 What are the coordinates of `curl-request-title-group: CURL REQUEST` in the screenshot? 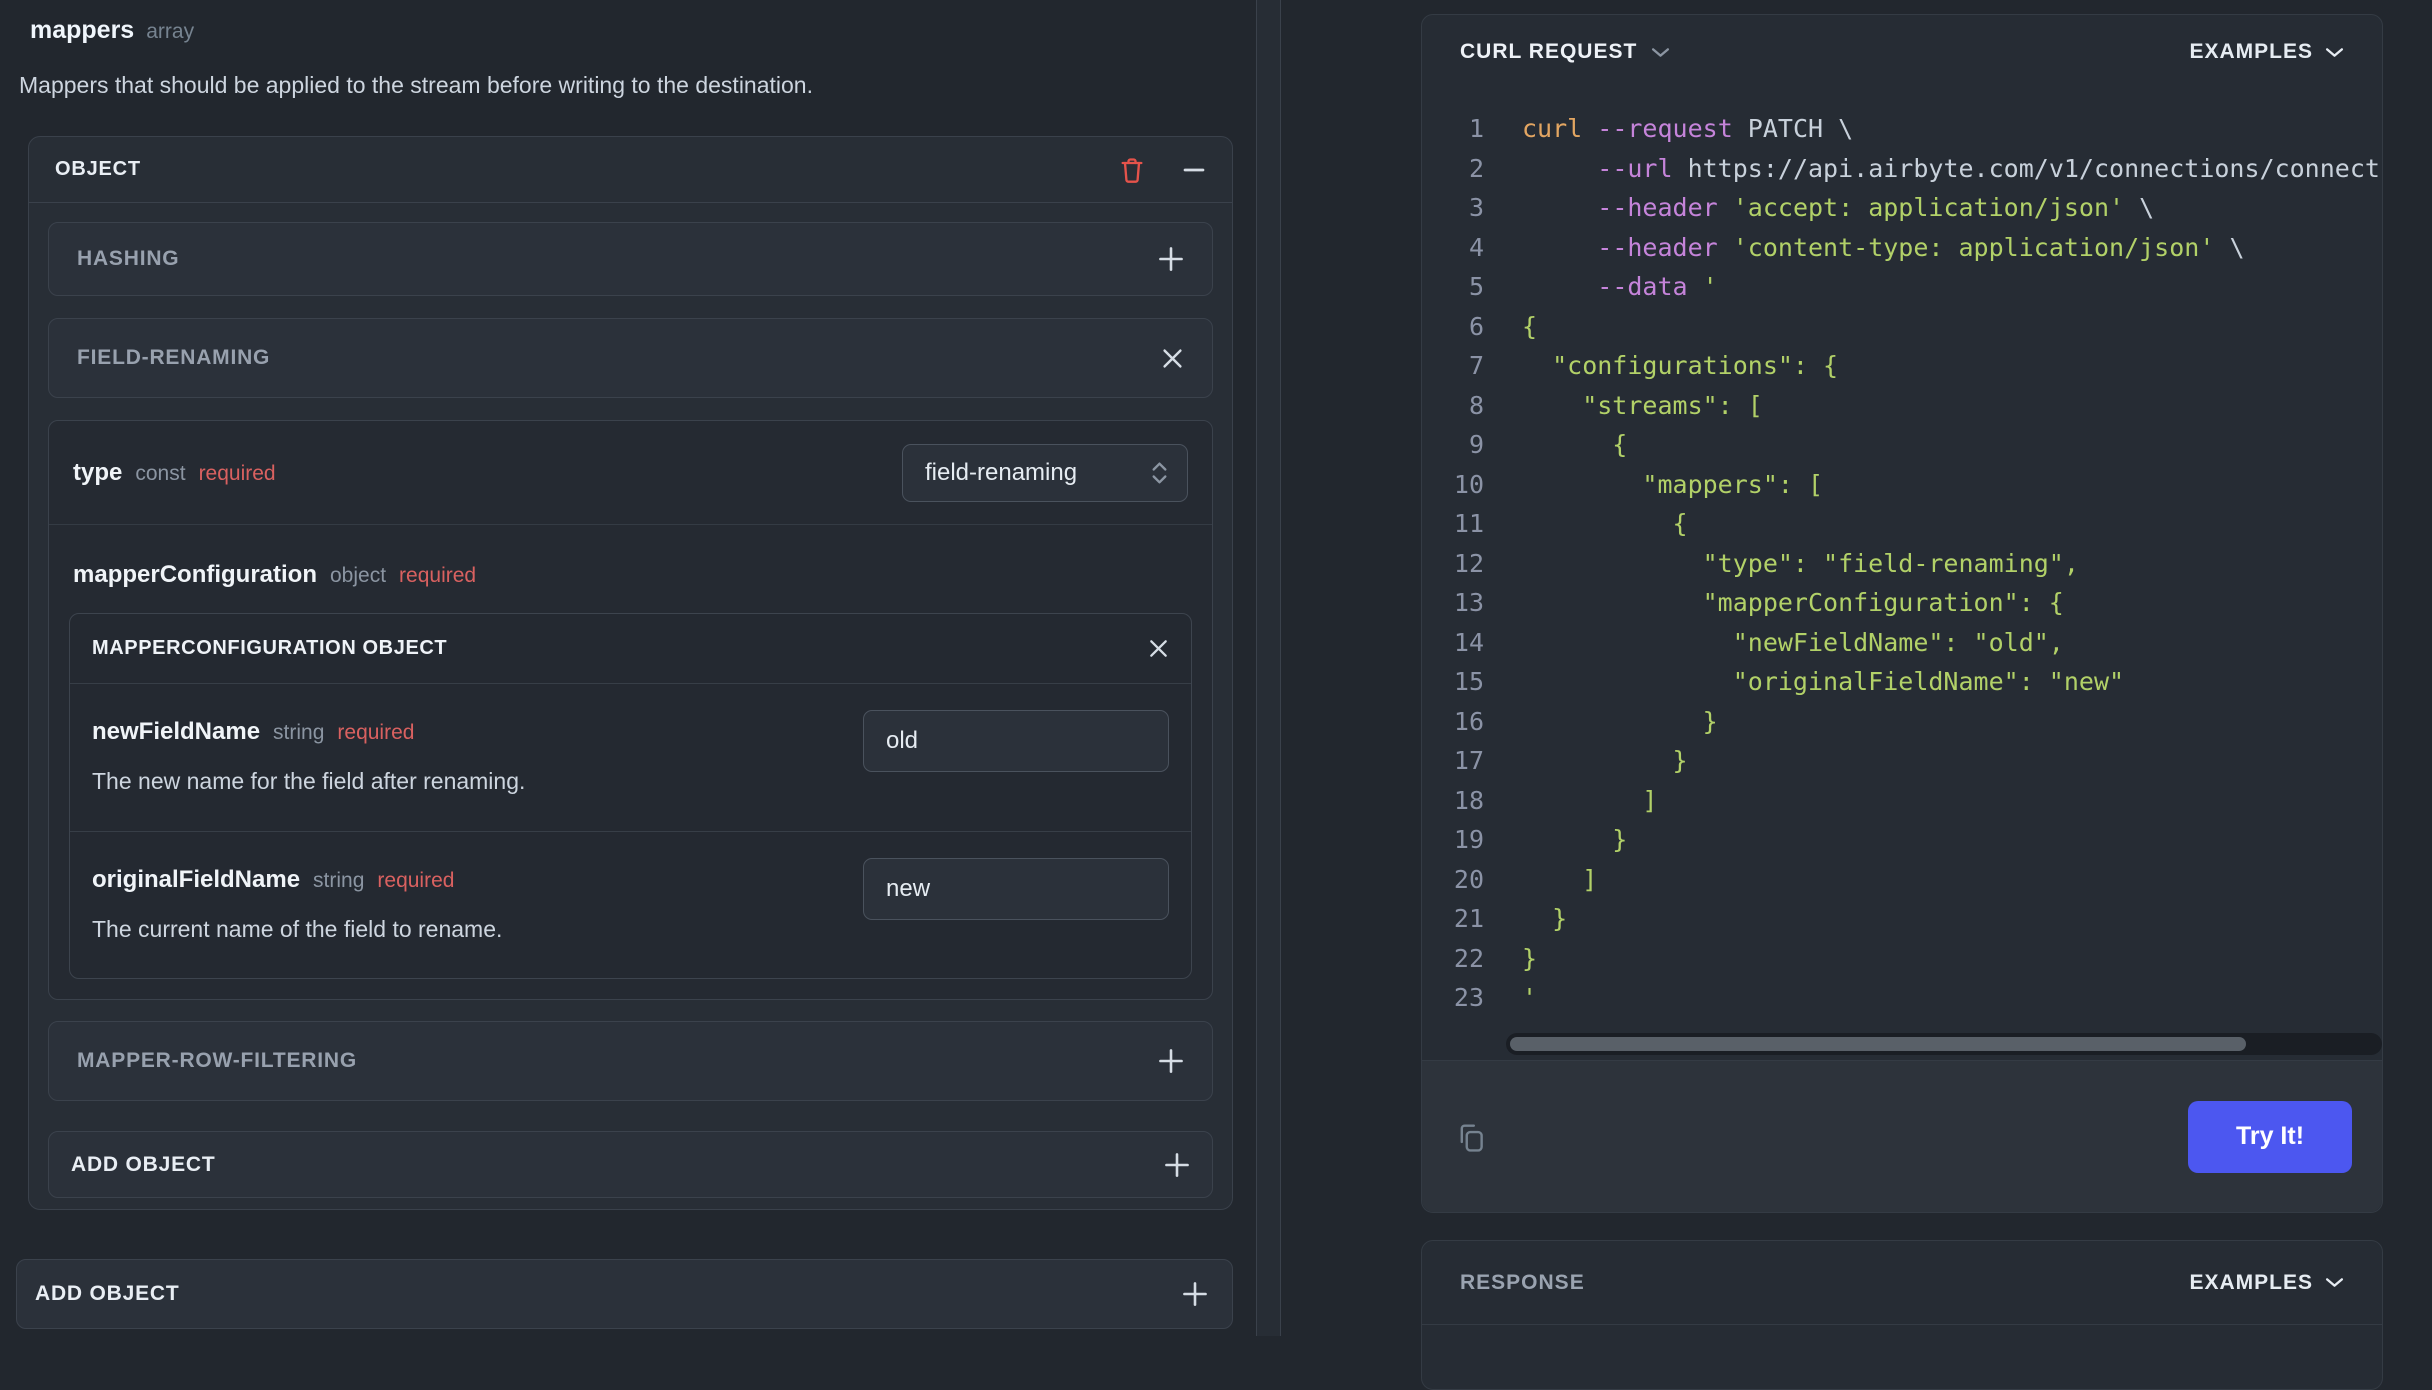 It's located at (1565, 52).